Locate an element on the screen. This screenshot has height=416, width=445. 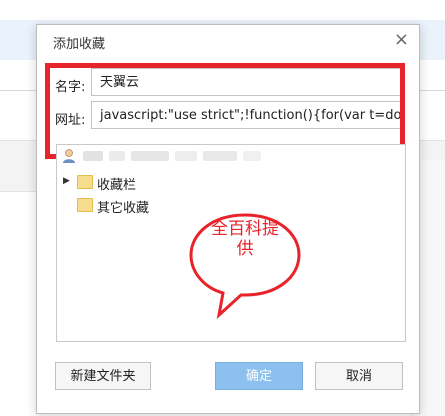
close-icon: × is located at coordinates (401, 40).